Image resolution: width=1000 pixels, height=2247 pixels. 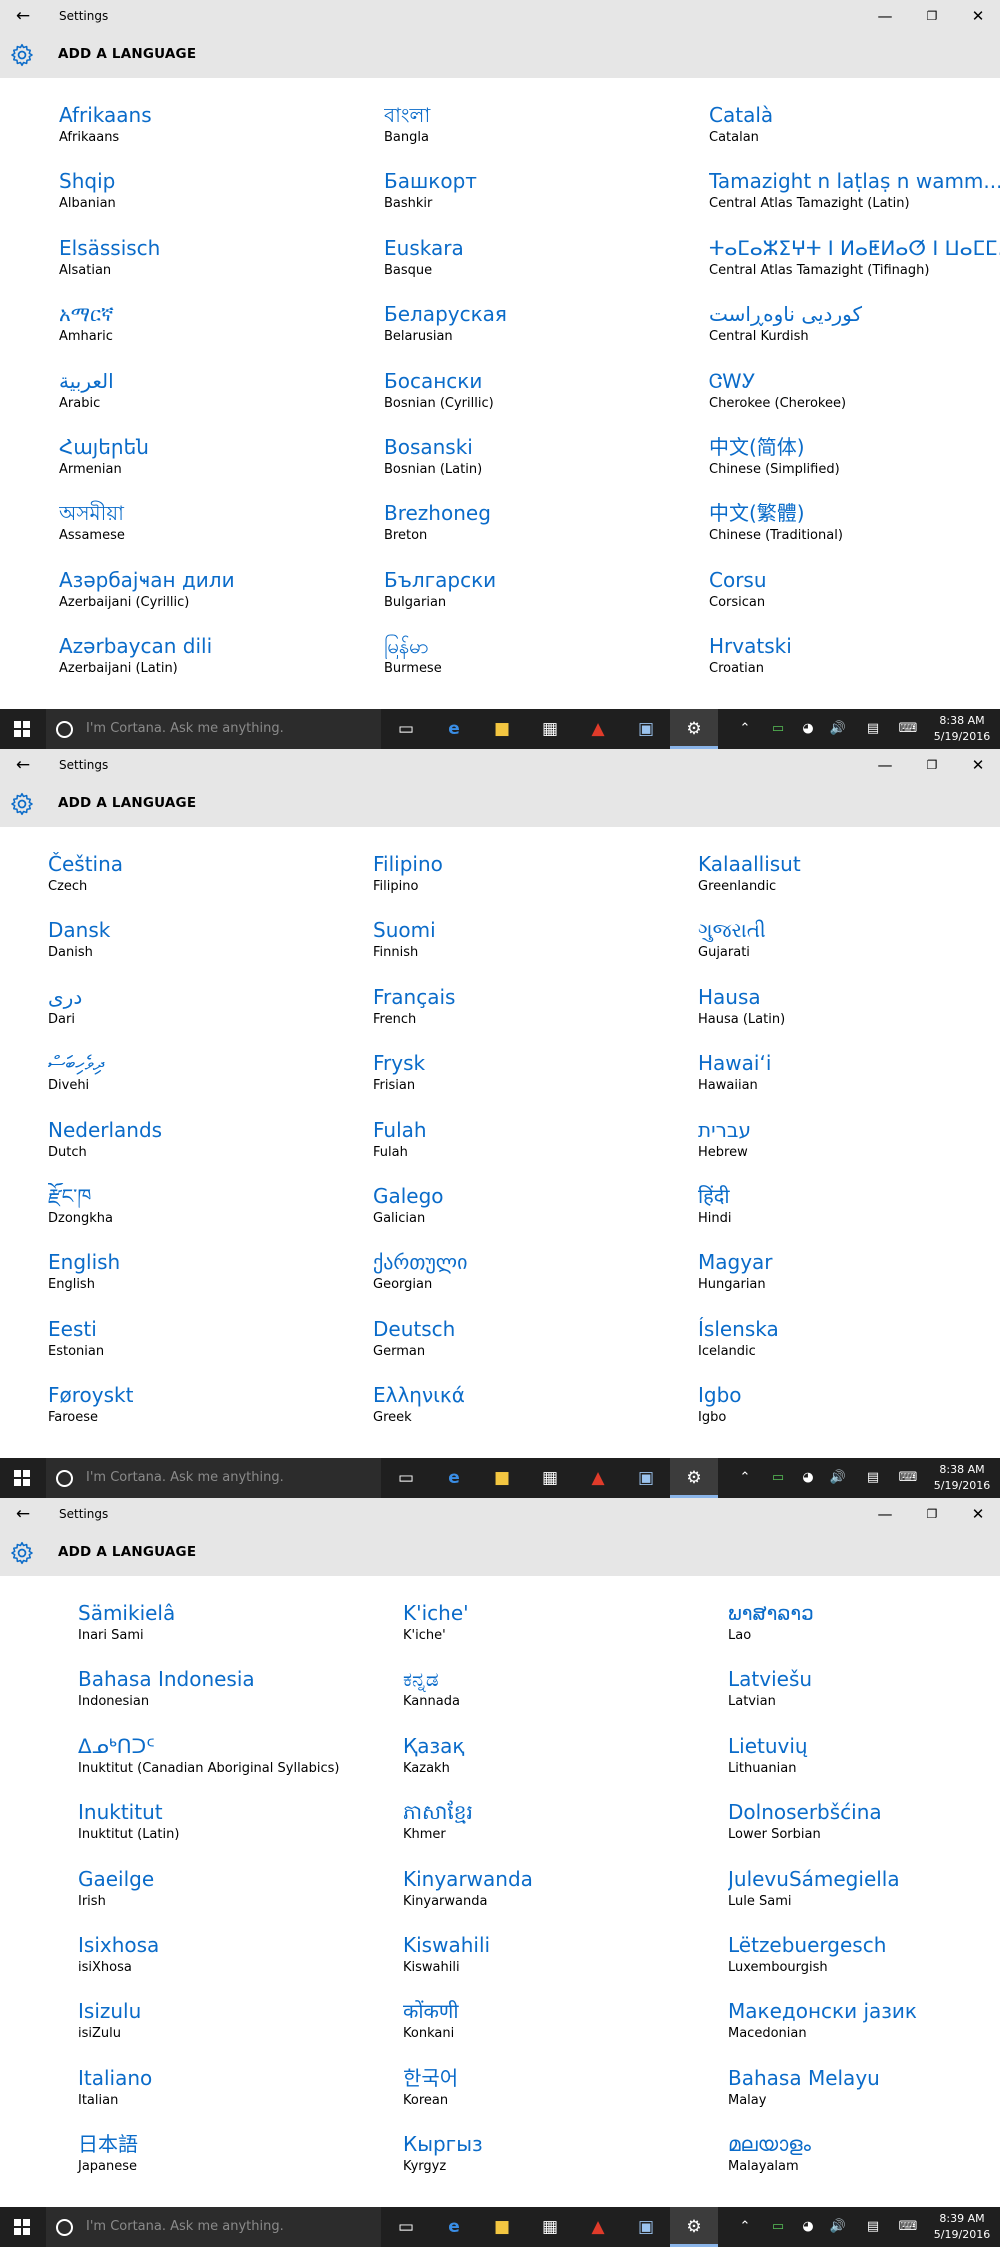 I want to click on language-item: Čeština Czech, so click(x=203, y=873).